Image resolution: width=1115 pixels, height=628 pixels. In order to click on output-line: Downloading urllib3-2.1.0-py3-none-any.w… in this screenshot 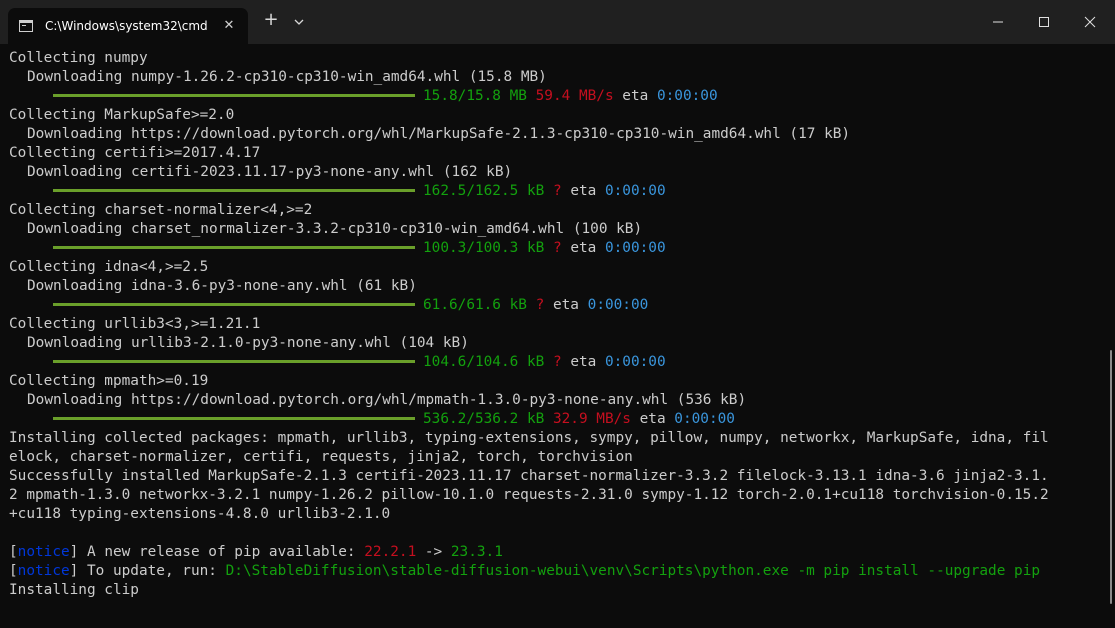, I will do `click(248, 343)`.